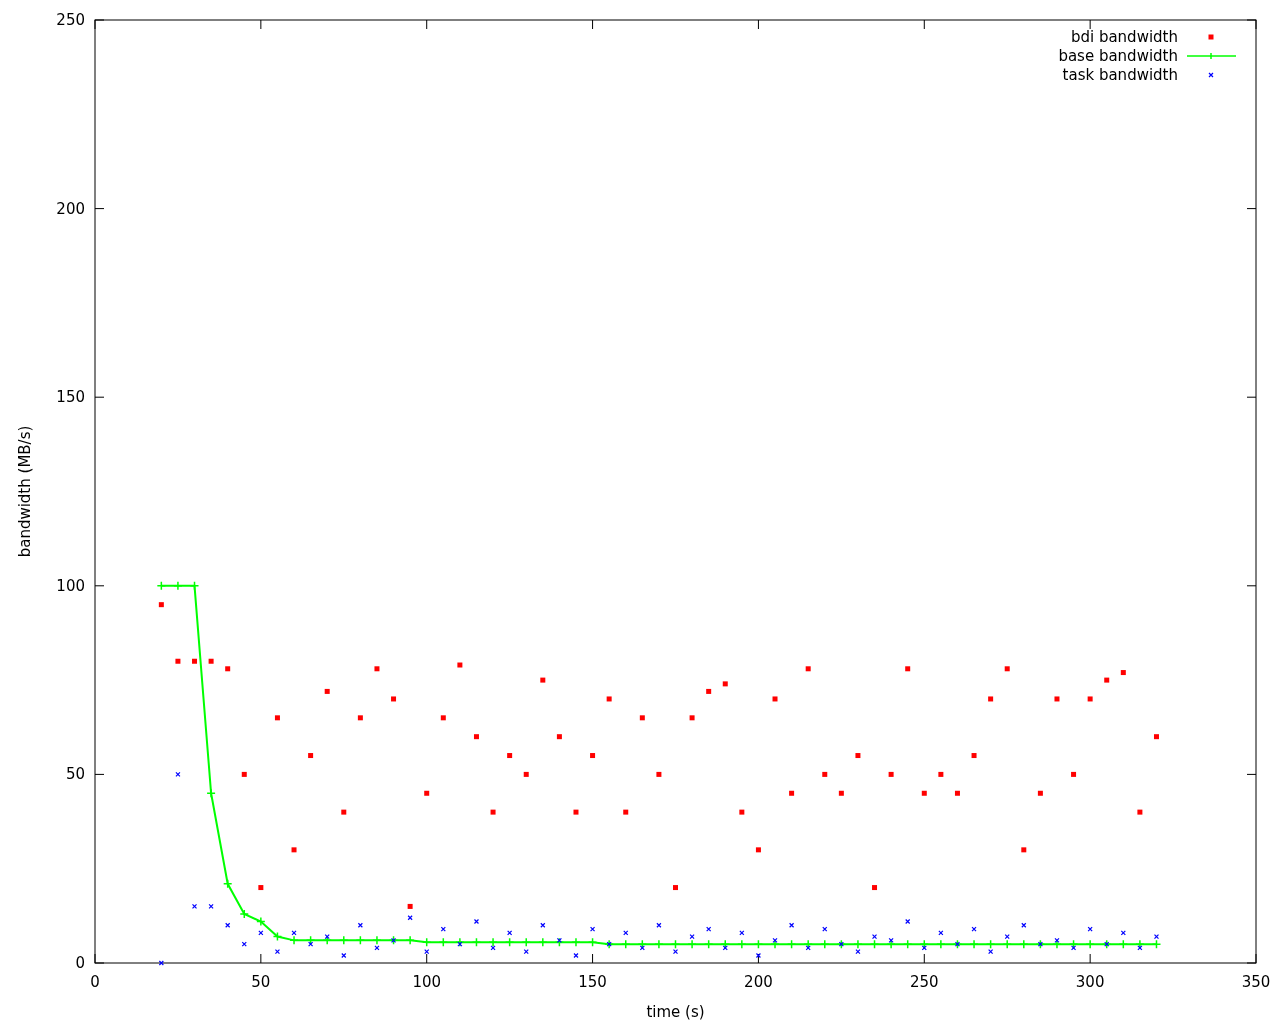  Describe the element at coordinates (95, 982) in the screenshot. I see `x-tick-label: 0` at that location.